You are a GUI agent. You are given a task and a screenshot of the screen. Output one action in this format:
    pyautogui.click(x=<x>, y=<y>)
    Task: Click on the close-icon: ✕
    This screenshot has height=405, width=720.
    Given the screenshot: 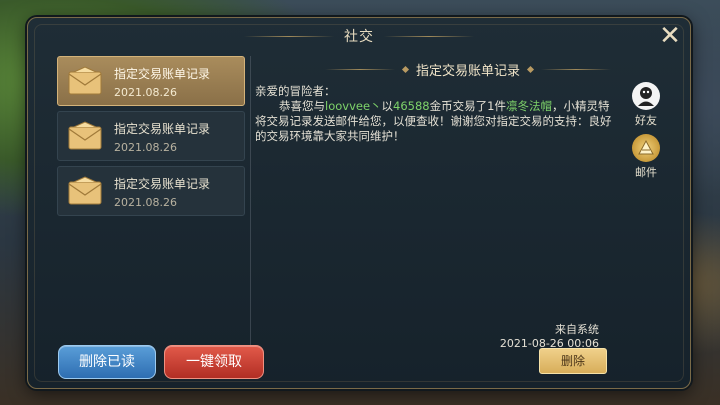 What is the action you would take?
    pyautogui.click(x=670, y=36)
    